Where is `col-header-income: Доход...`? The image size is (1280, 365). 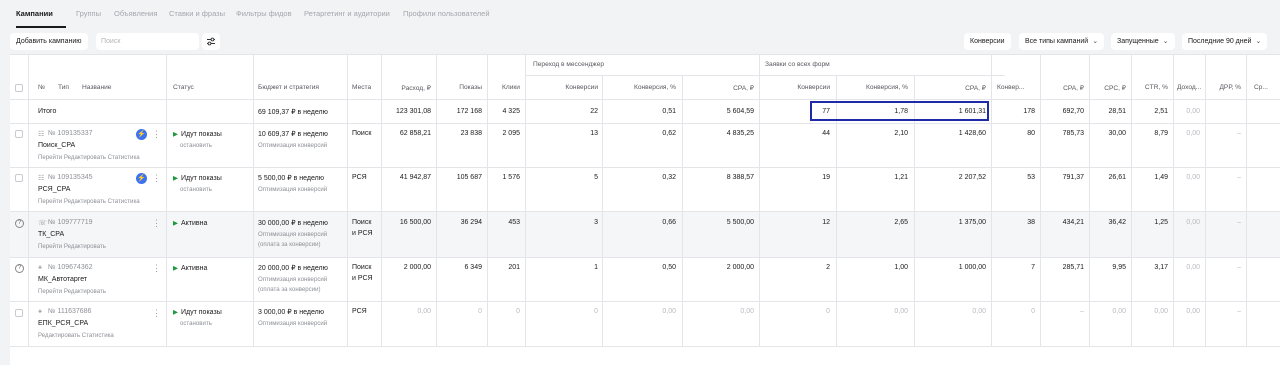
col-header-income: Доход... is located at coordinates (1189, 87).